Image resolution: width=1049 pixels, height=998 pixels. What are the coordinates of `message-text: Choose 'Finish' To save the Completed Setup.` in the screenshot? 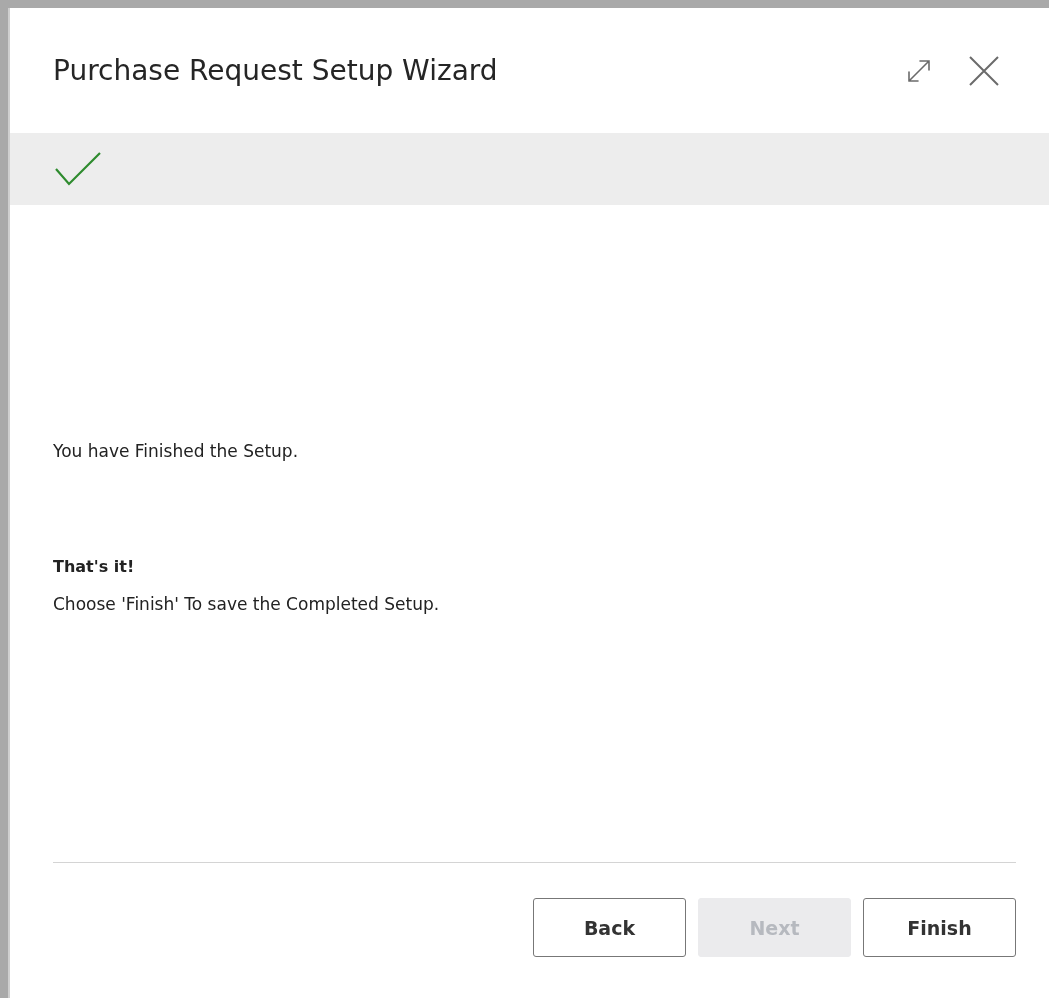 It's located at (247, 604).